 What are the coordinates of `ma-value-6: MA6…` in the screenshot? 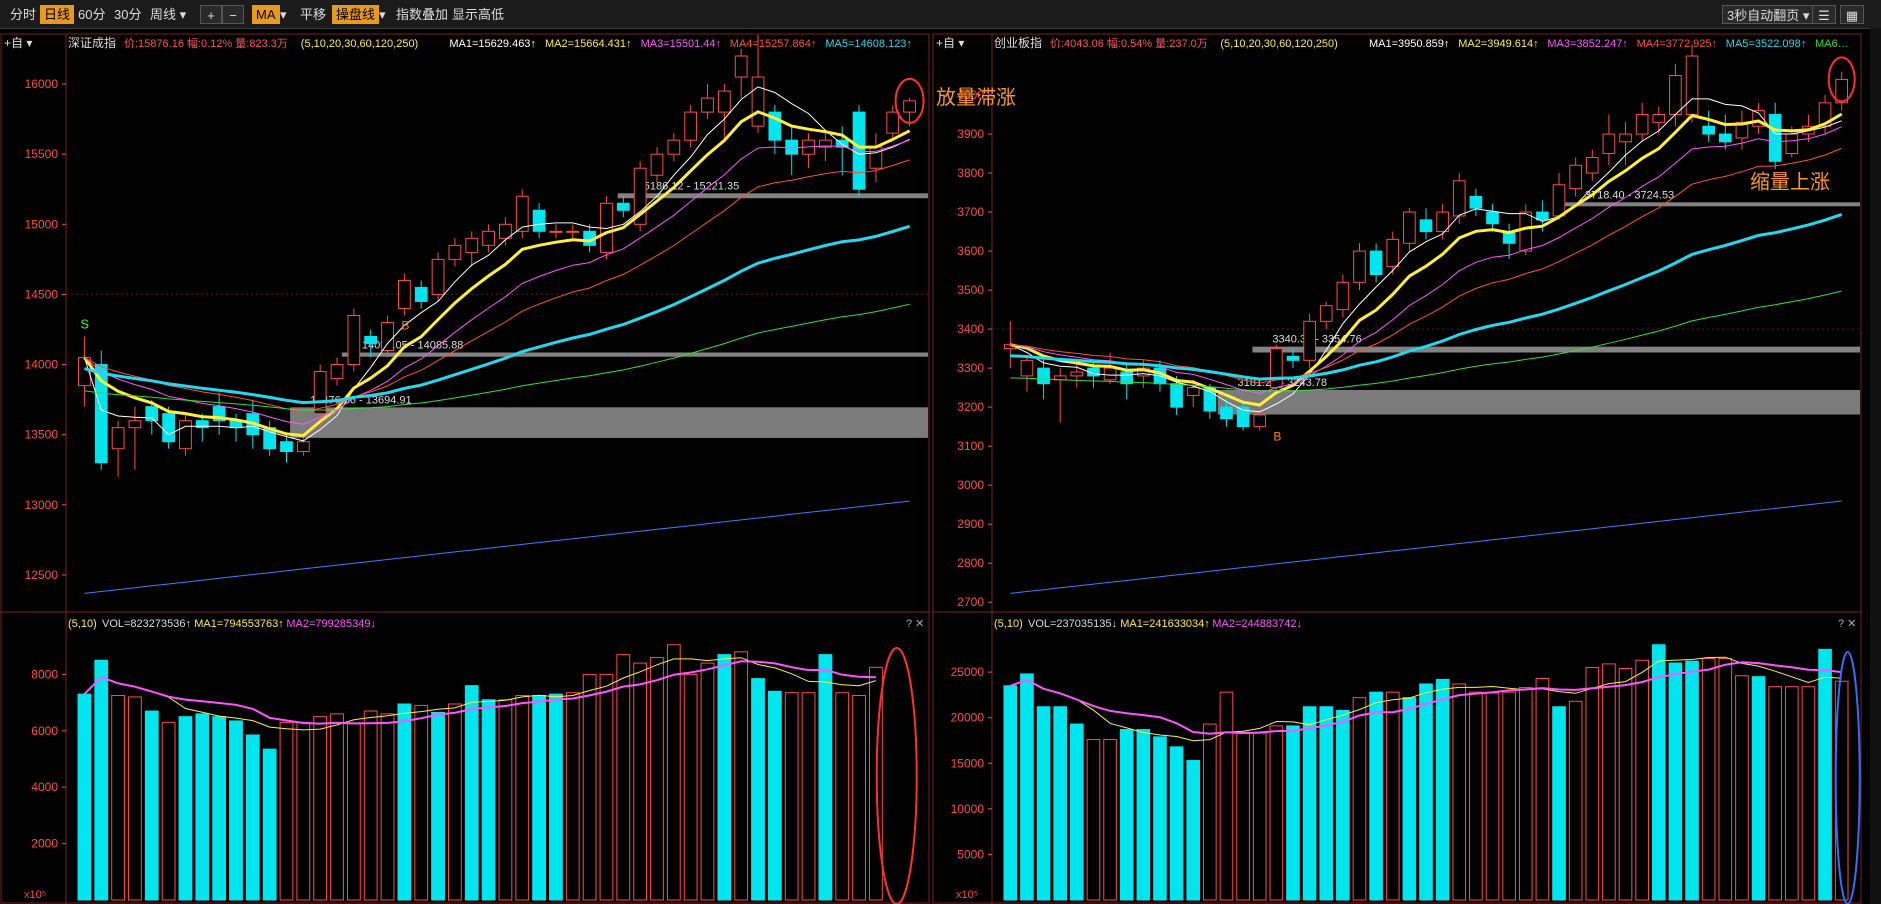 It's located at (1832, 44).